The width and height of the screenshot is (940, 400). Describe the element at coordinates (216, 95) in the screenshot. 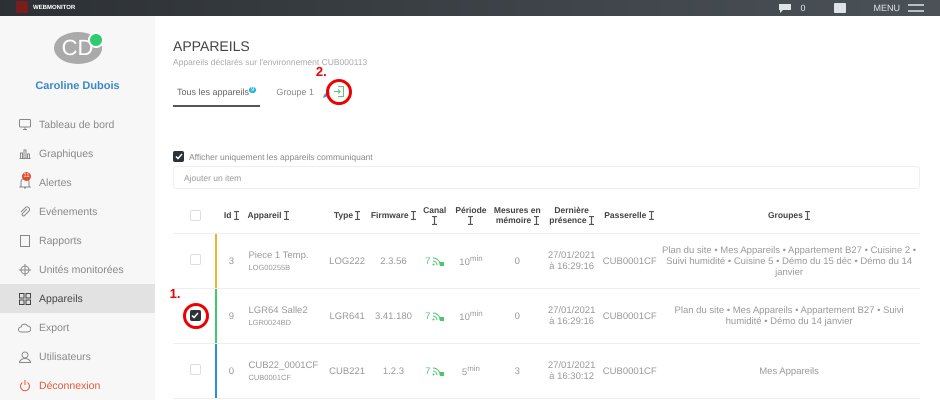

I see `tab: Tous les appareils $^{9}$` at that location.